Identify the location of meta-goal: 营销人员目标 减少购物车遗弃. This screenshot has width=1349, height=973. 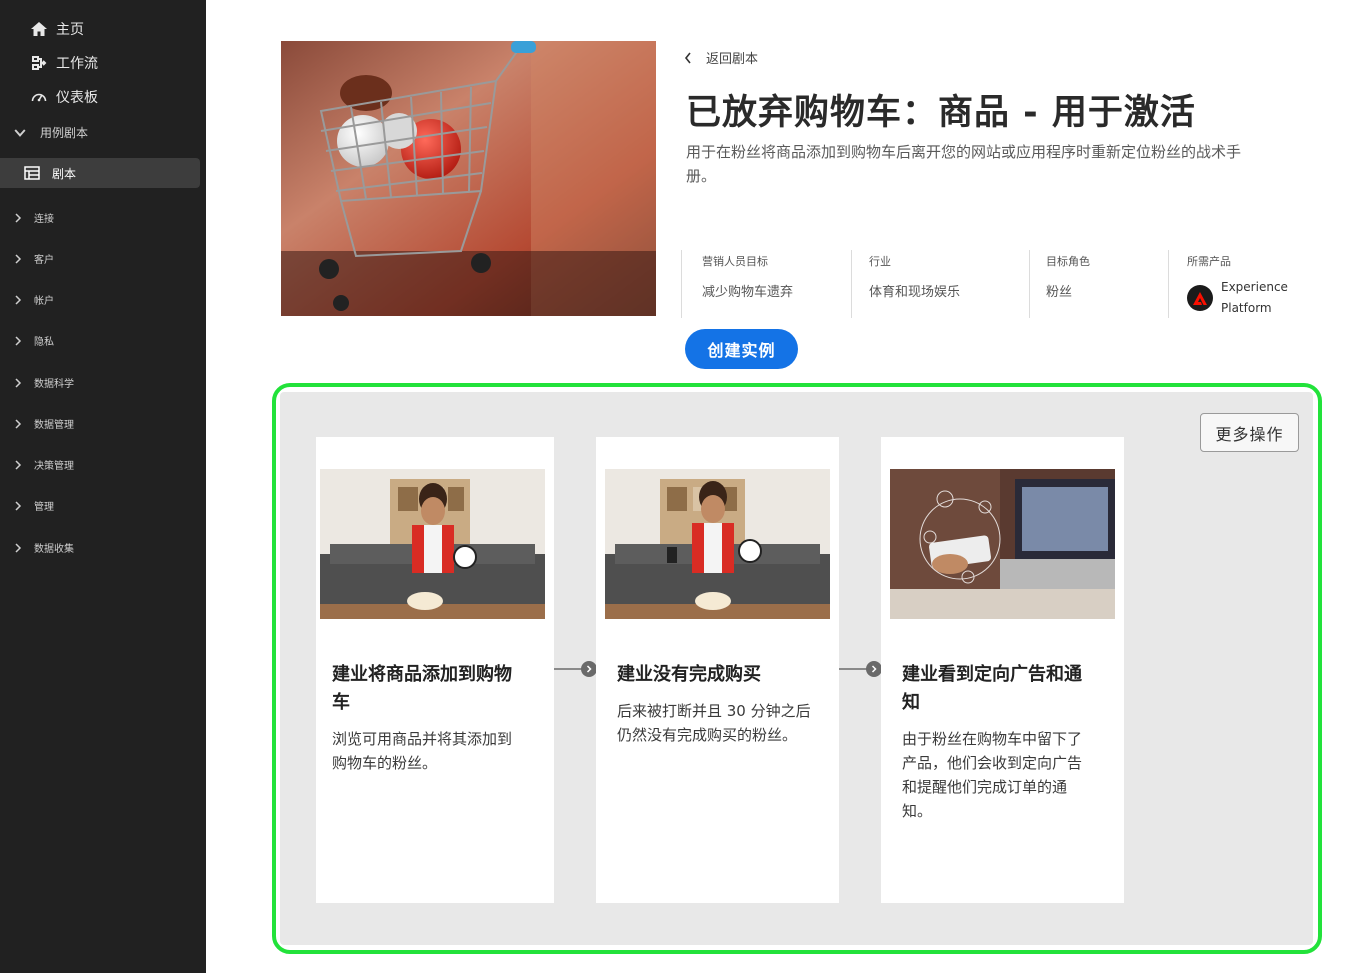
(766, 284).